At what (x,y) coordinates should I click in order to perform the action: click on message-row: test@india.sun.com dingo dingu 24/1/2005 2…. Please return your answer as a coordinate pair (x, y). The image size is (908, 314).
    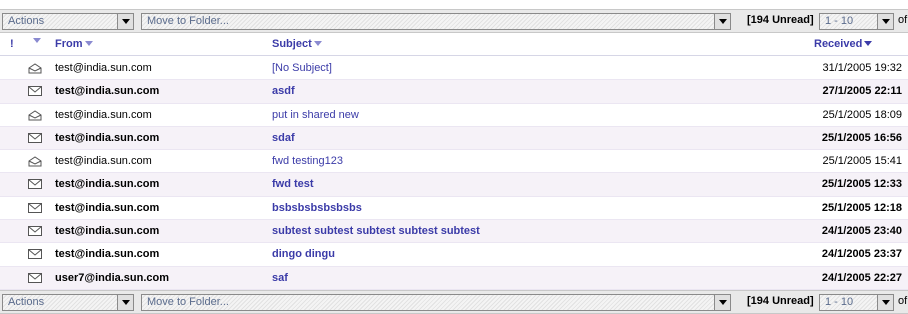
    Looking at the image, I should click on (454, 255).